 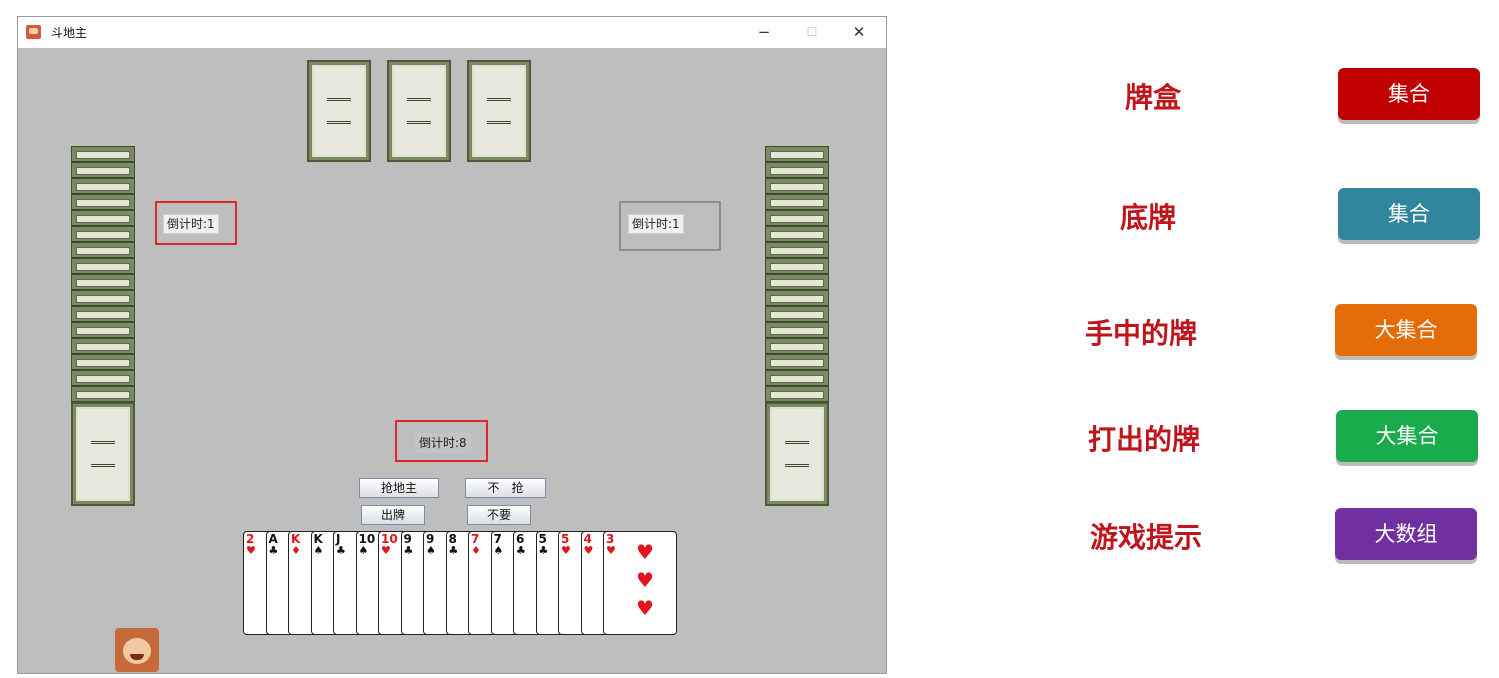 What do you see at coordinates (764, 32) in the screenshot?
I see `minimize-button: −` at bounding box center [764, 32].